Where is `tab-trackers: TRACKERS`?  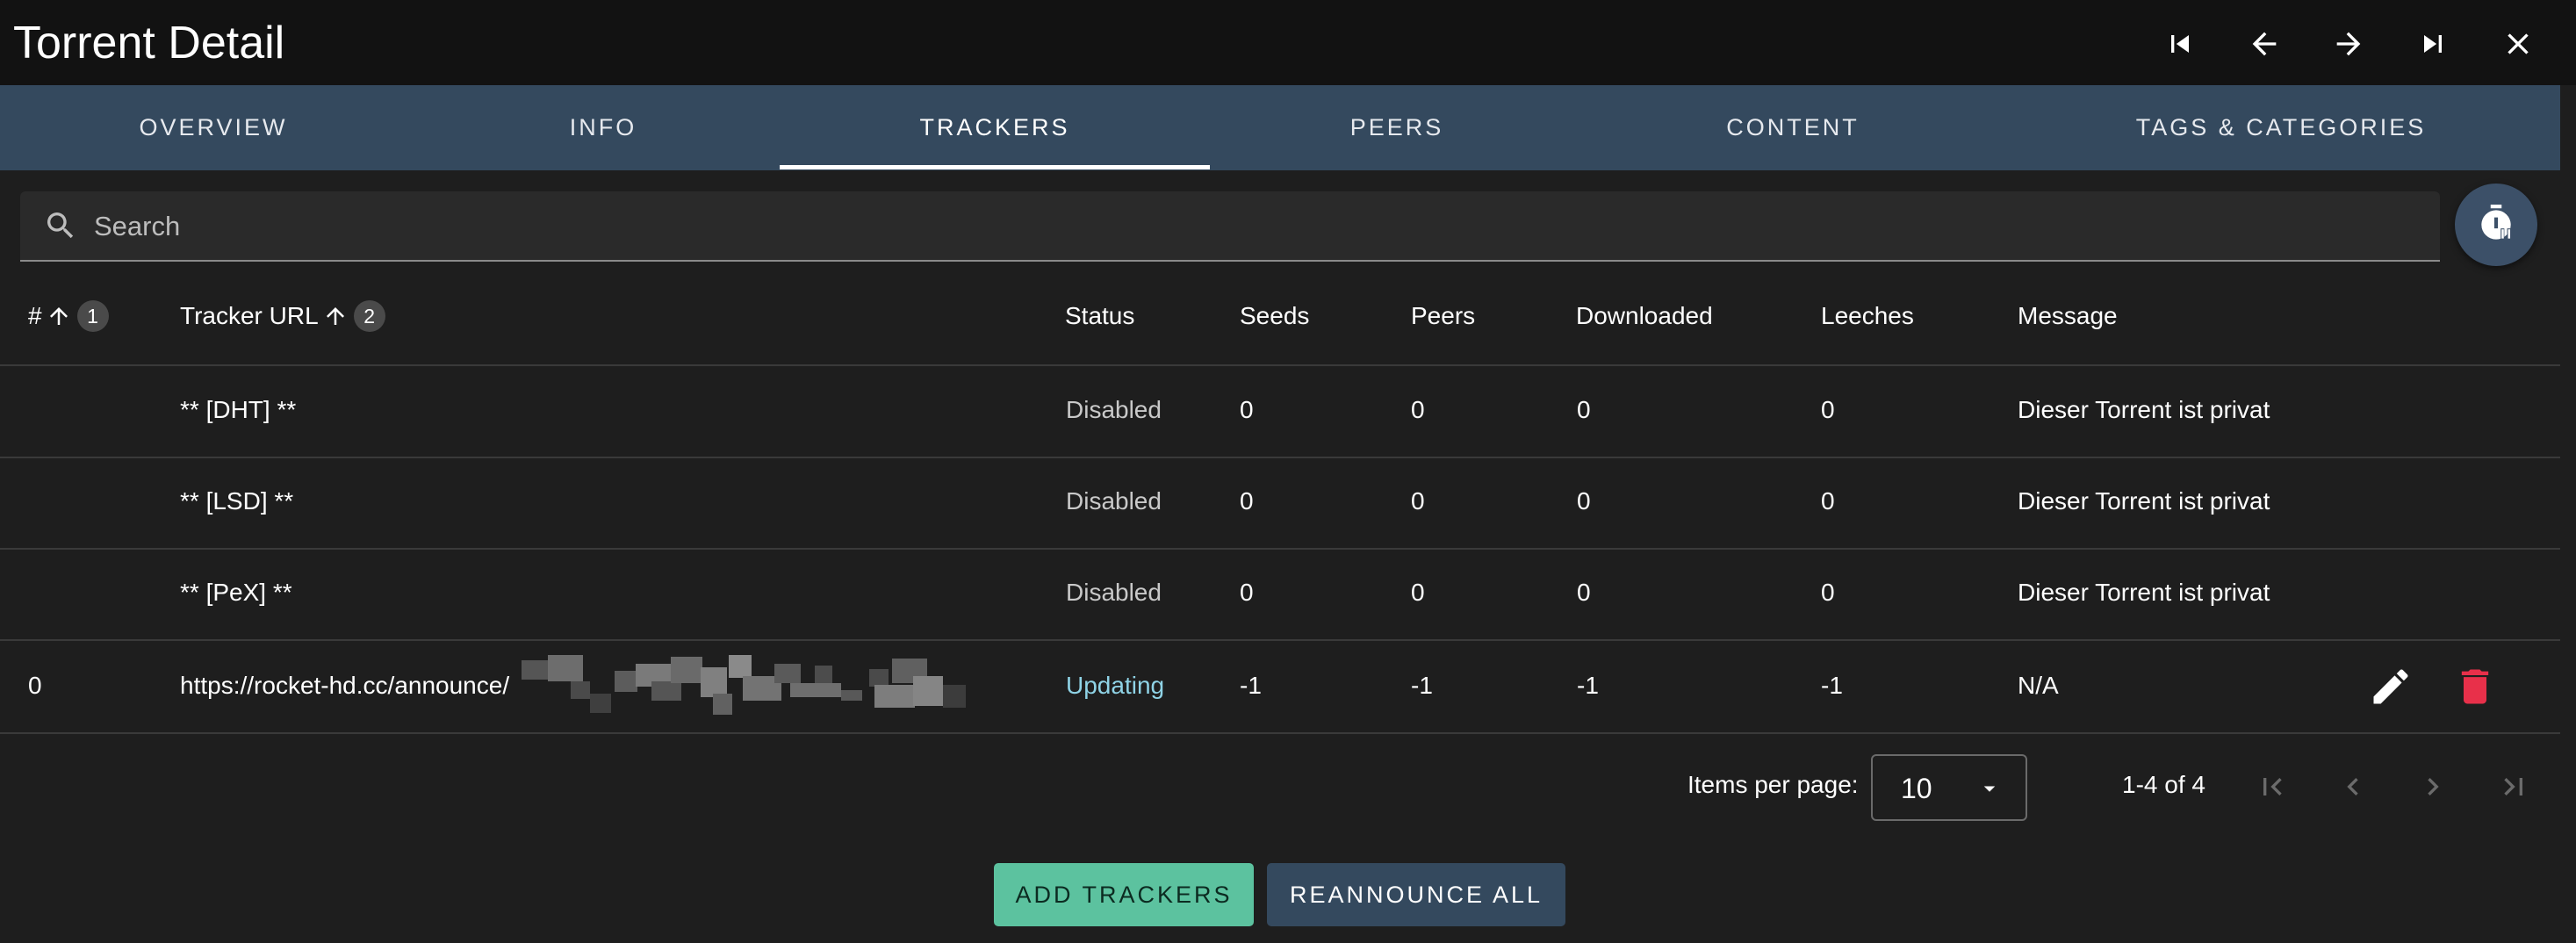 tab-trackers: TRACKERS is located at coordinates (995, 127).